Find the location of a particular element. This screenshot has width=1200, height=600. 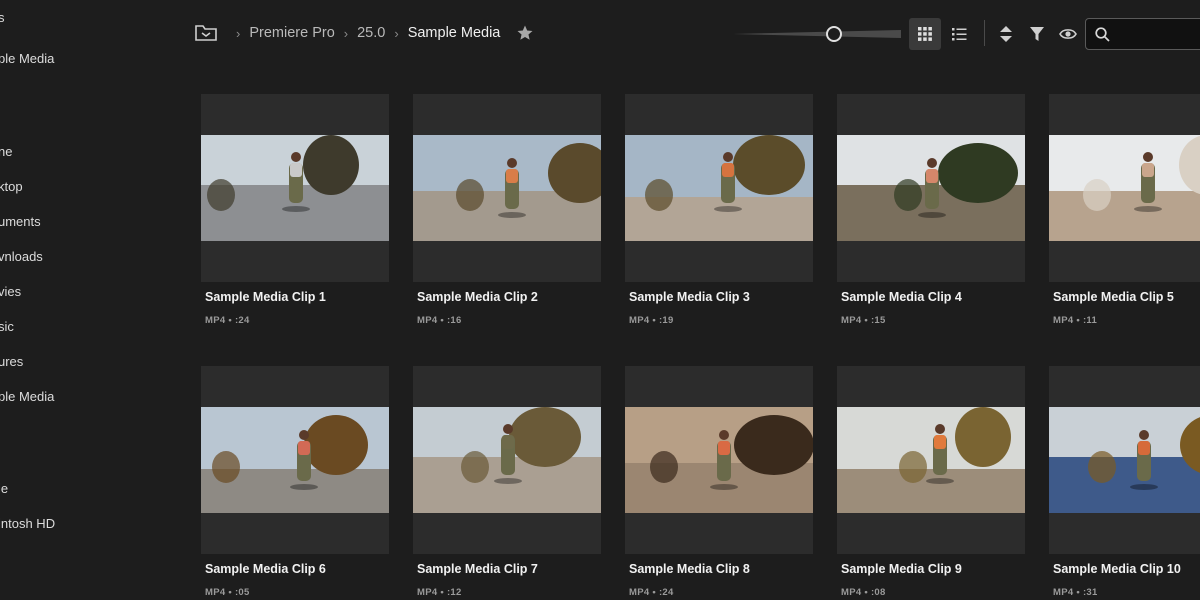

clip-title: Sample Media Clip 8 is located at coordinates (689, 569).